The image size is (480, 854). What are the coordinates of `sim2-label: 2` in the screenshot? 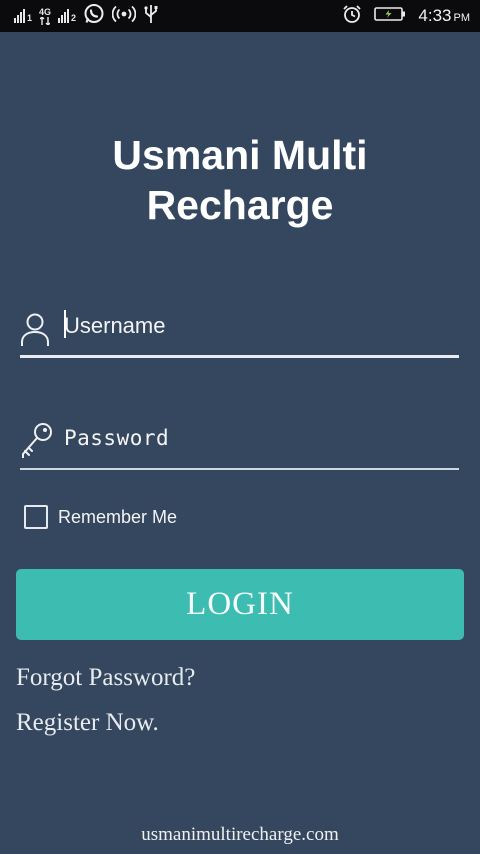 It's located at (74, 18).